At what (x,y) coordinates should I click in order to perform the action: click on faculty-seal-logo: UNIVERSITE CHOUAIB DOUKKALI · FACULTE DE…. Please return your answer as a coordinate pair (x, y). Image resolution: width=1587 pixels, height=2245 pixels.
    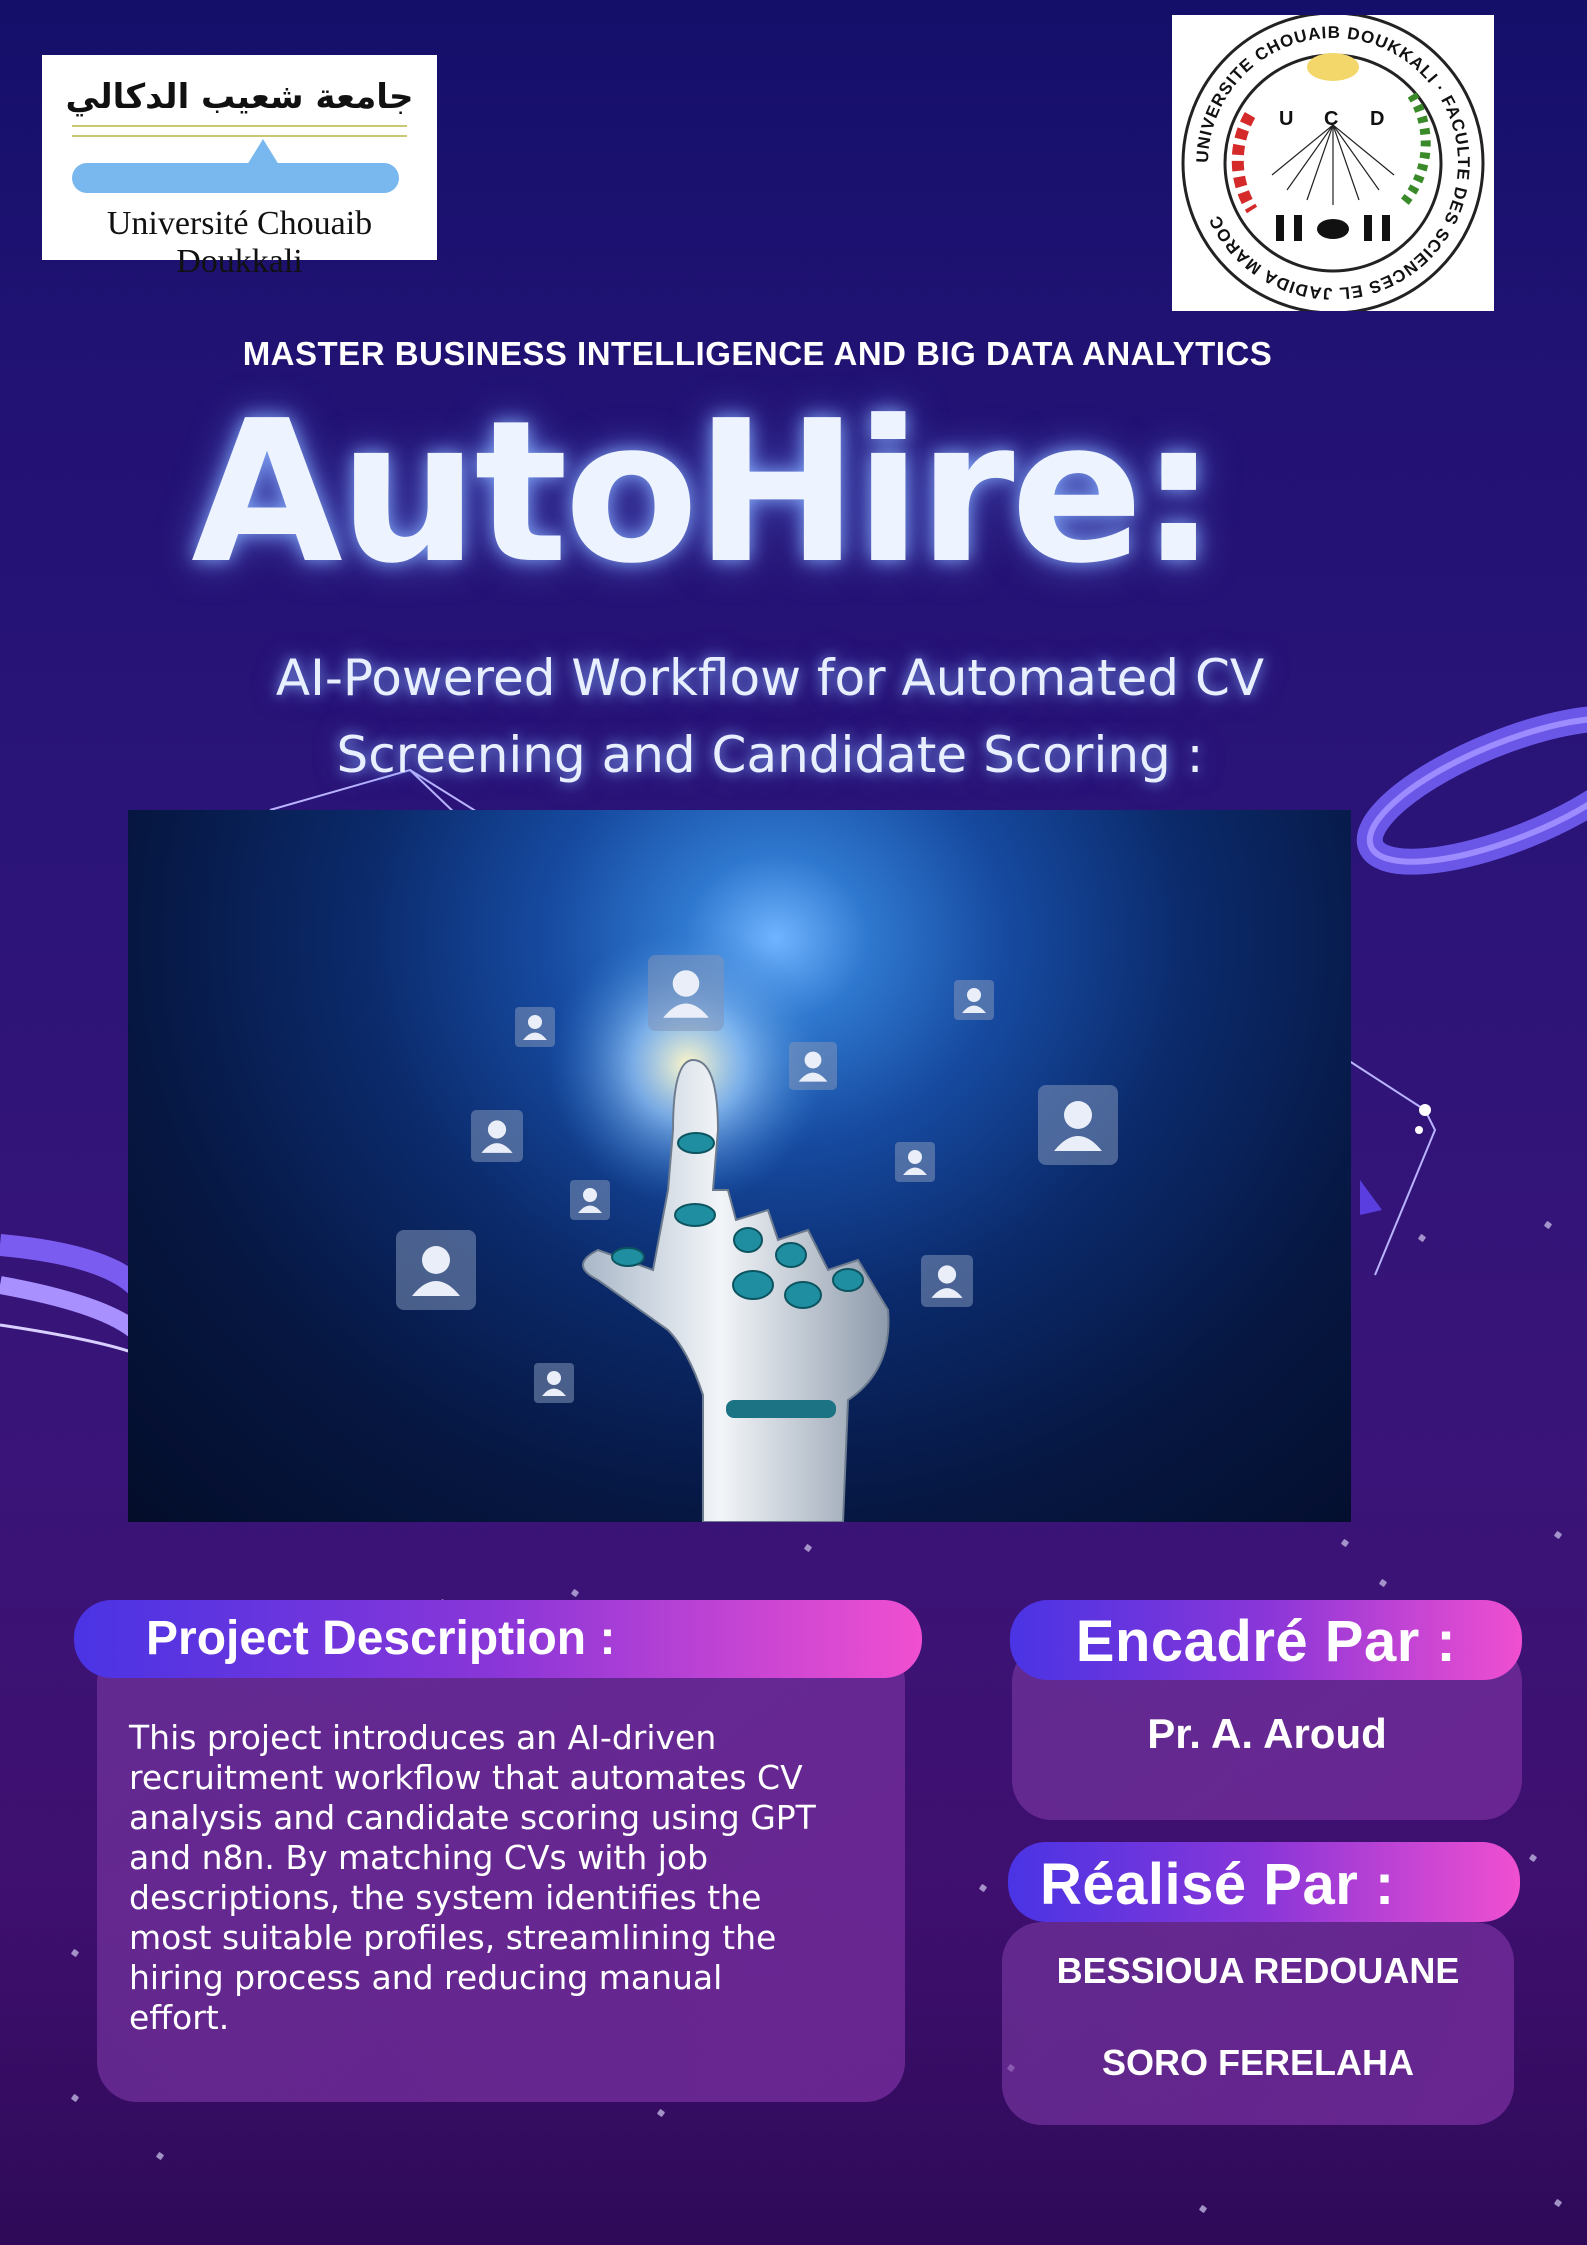
    Looking at the image, I should click on (1333, 163).